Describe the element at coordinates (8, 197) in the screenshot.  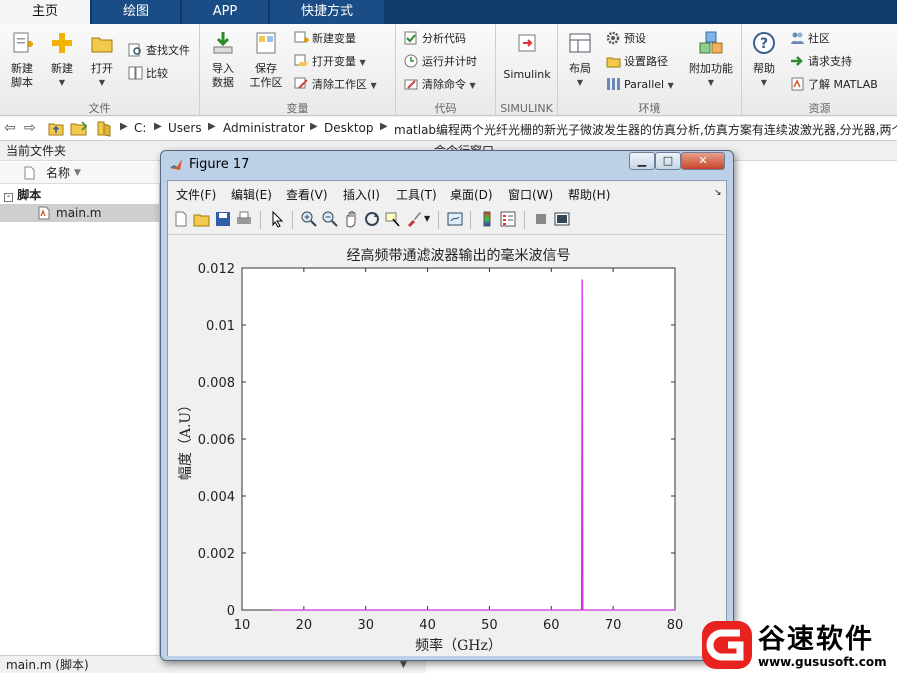
I see `collapse-minus-icon: -` at that location.